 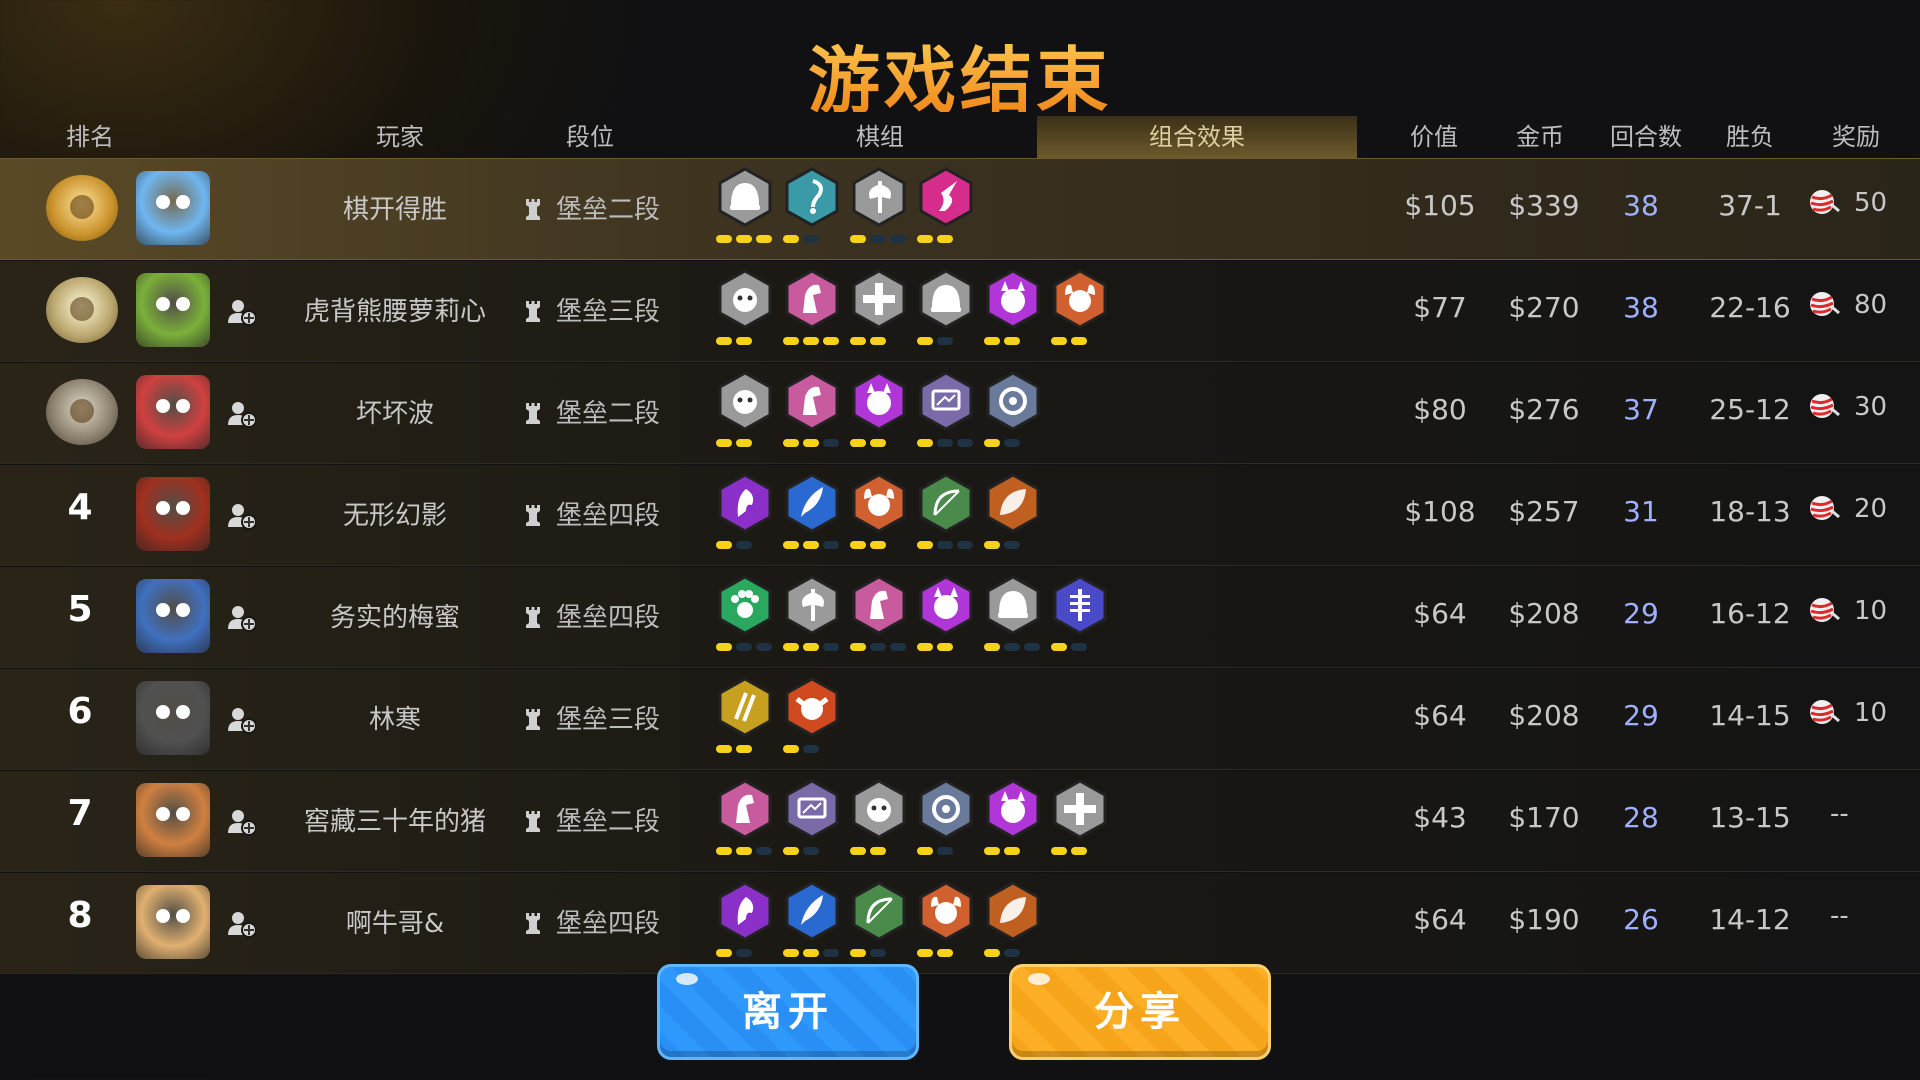 I want to click on share-button: 分享, so click(x=1140, y=1012).